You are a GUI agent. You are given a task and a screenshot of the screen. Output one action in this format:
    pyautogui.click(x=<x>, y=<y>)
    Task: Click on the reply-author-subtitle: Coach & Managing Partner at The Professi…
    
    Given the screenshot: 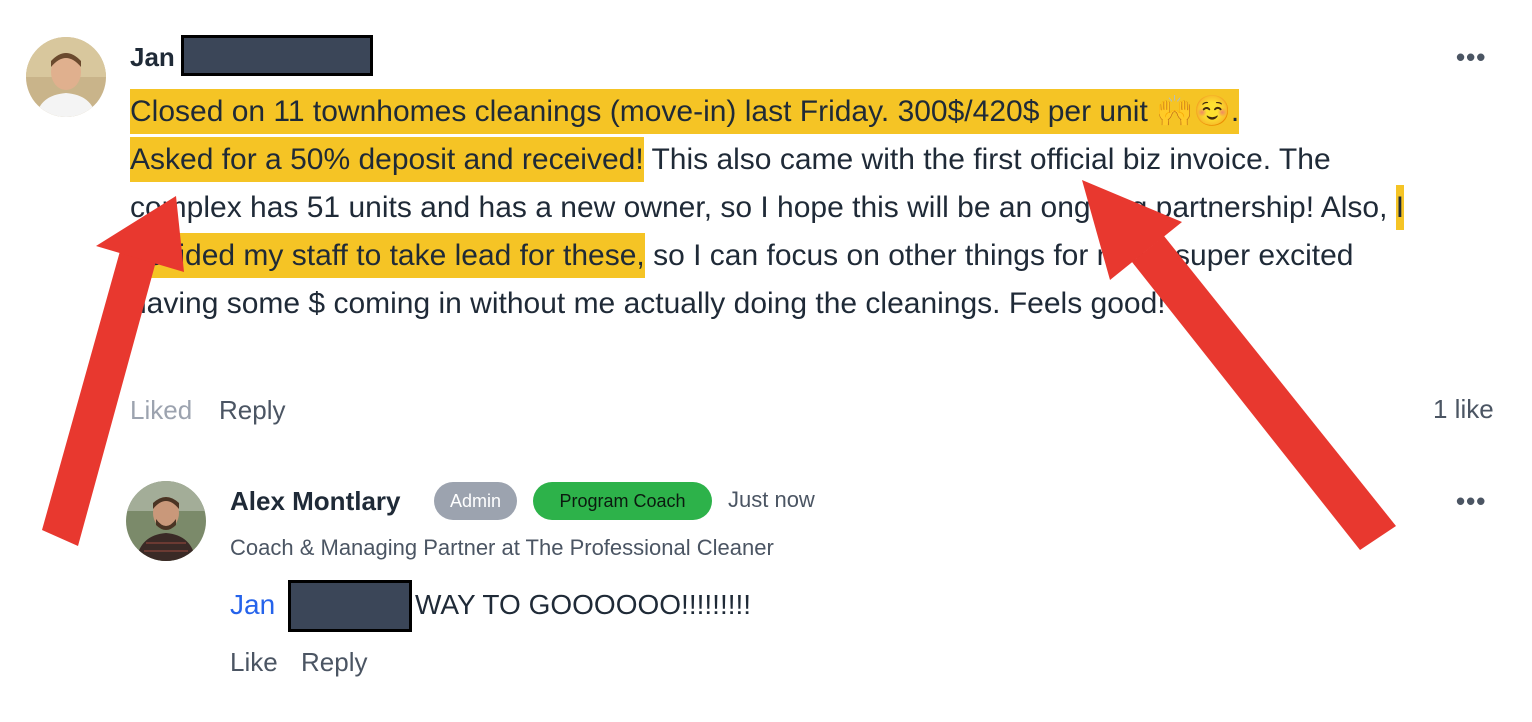 What is the action you would take?
    pyautogui.click(x=502, y=547)
    